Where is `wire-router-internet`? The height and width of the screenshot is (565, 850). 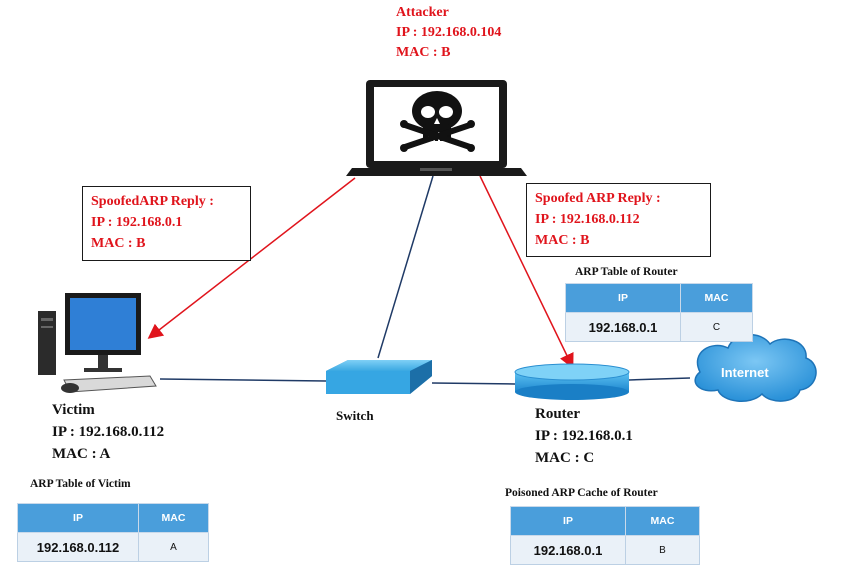 wire-router-internet is located at coordinates (659, 379).